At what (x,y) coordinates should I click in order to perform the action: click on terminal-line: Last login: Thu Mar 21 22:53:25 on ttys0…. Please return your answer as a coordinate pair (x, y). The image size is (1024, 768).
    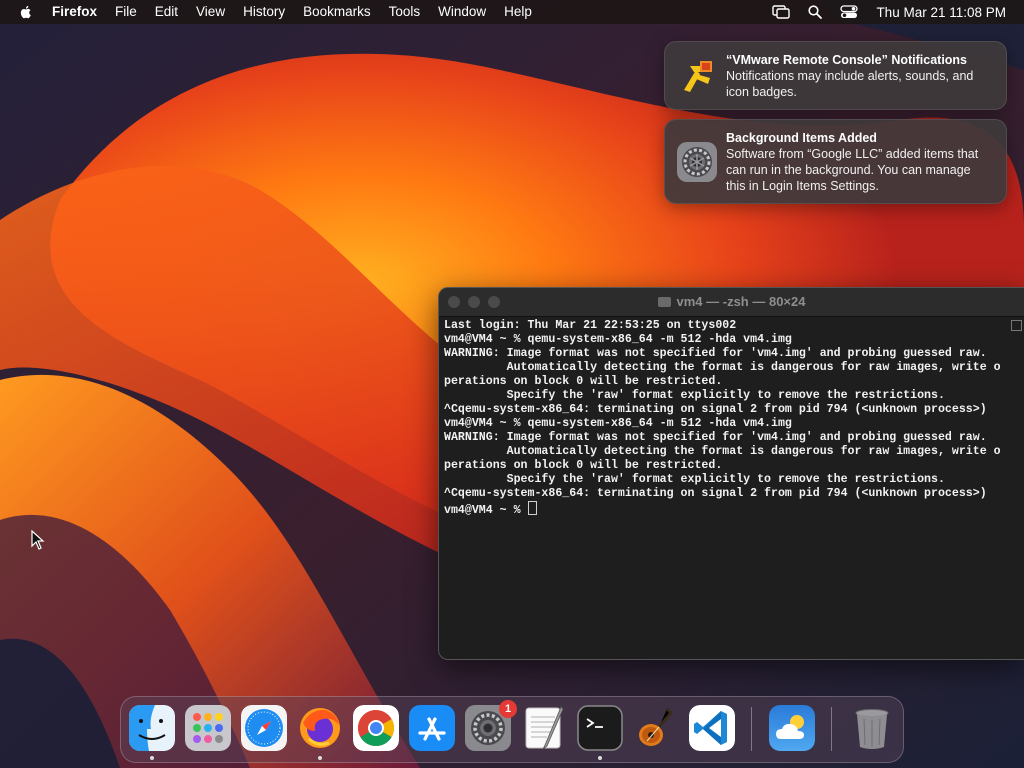
    Looking at the image, I should click on (590, 325).